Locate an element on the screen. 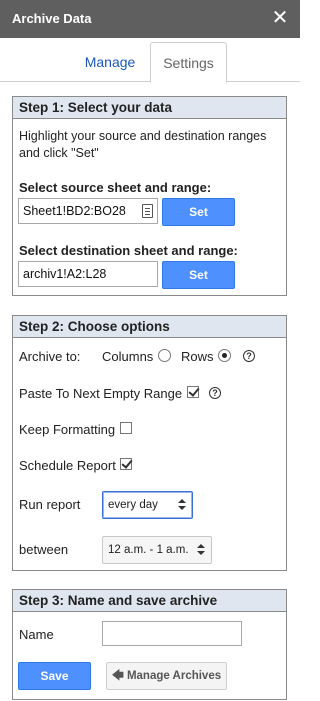 The height and width of the screenshot is (701, 320). columns-label: Columns is located at coordinates (128, 356).